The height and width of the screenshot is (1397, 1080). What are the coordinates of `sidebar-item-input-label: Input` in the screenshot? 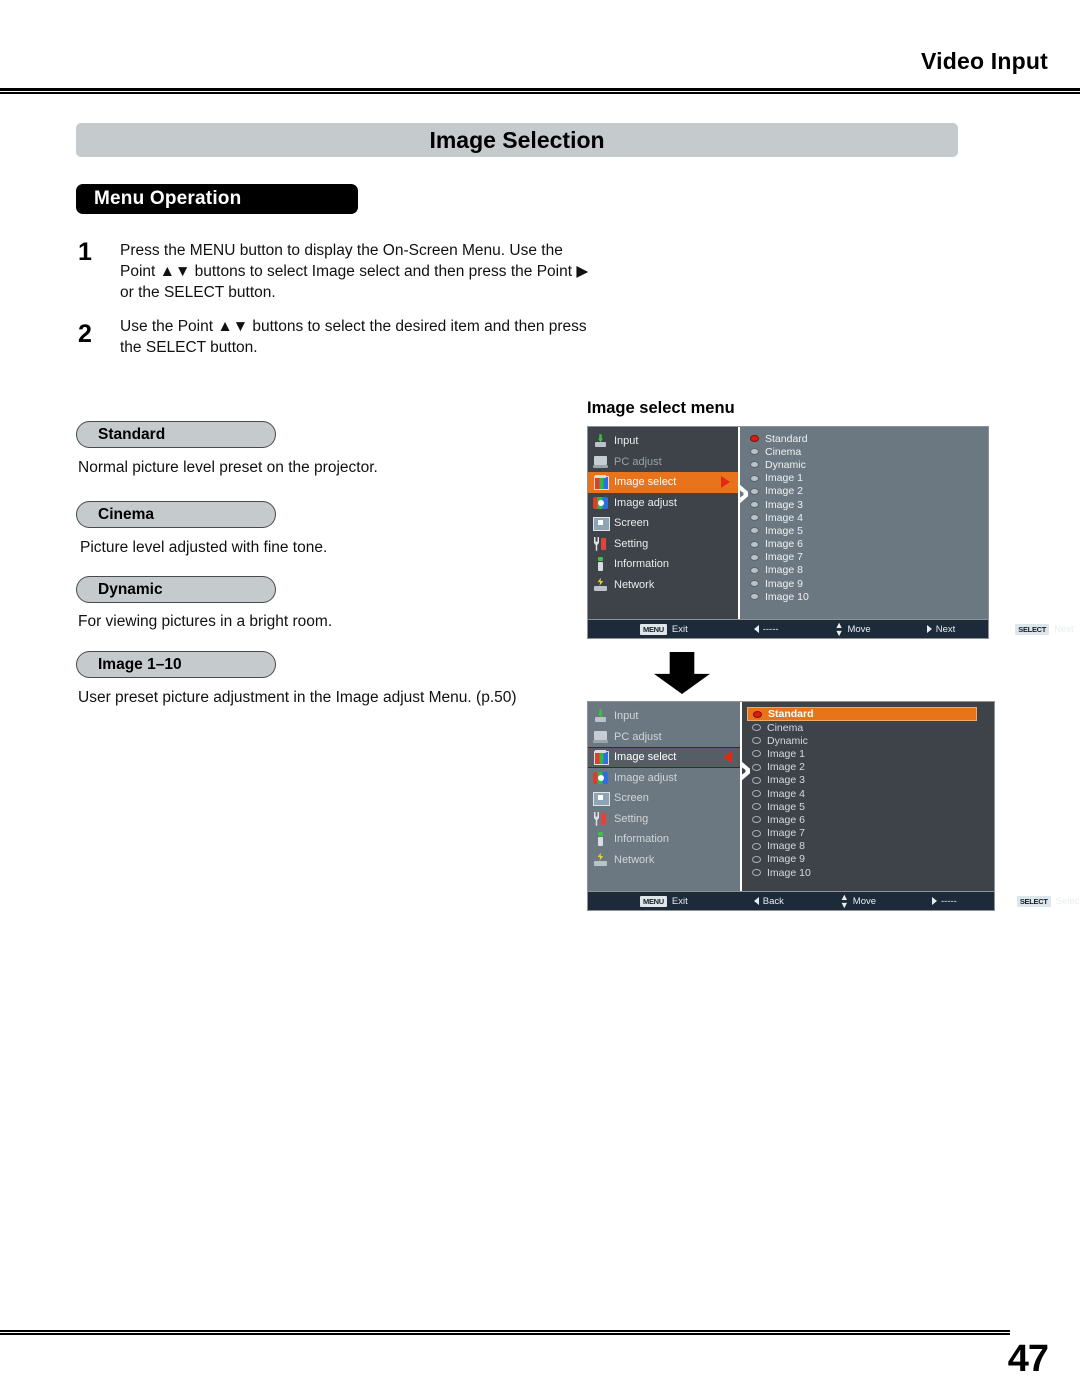 It's located at (626, 441).